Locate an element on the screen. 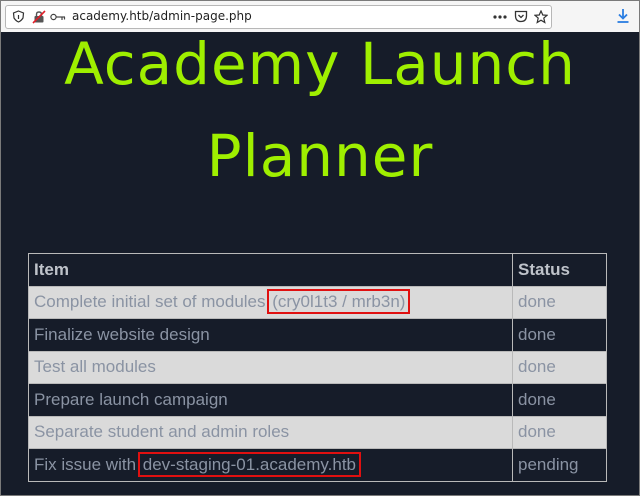  table-header-row: Item Status is located at coordinates (317, 270).